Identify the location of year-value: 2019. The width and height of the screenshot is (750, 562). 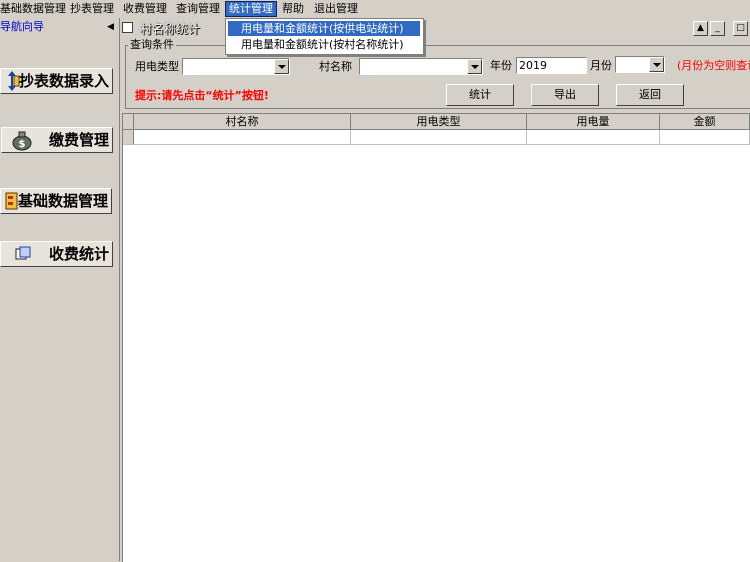
(533, 65).